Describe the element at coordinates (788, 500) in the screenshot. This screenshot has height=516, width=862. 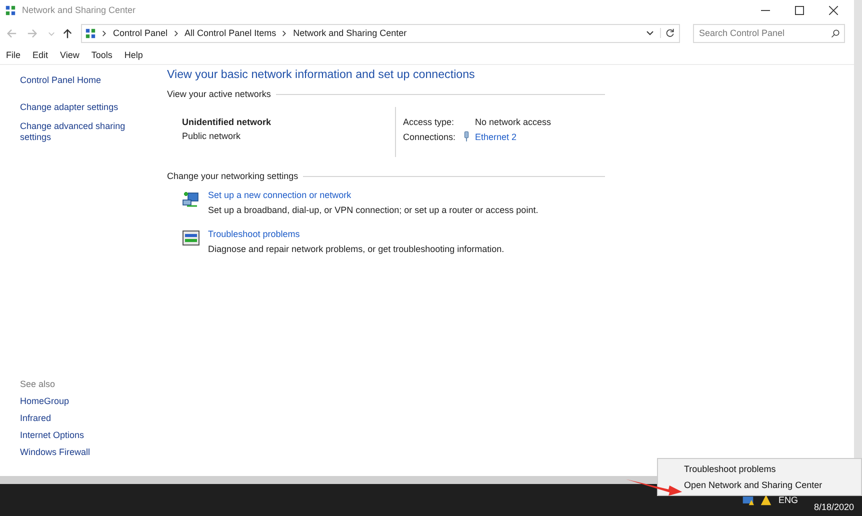
I see `language-indicator: ENG` at that location.